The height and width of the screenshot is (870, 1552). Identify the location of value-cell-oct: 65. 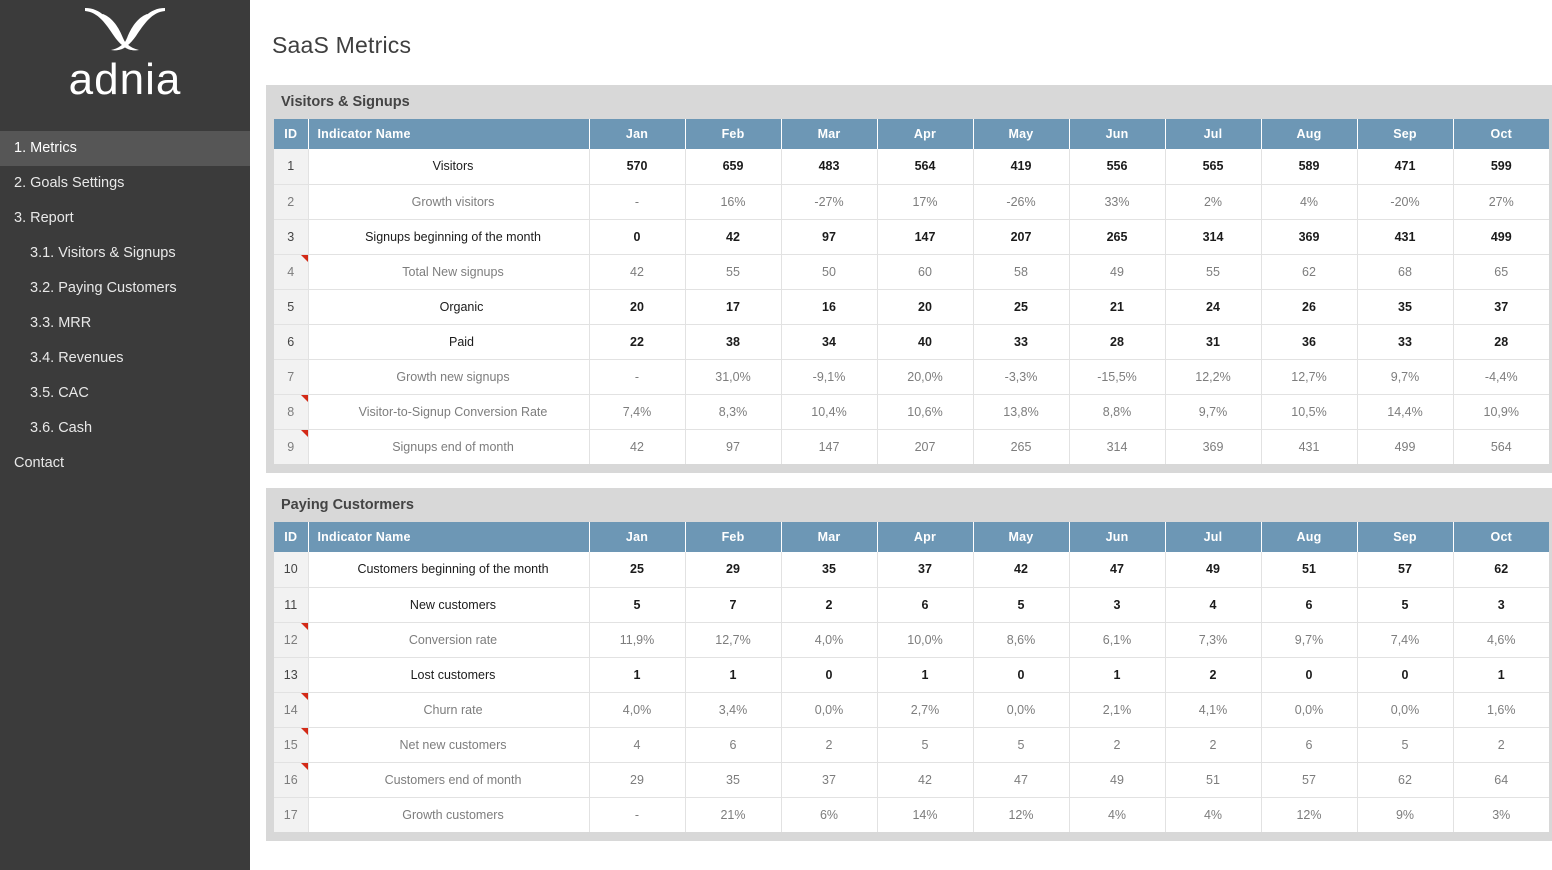
(1501, 272).